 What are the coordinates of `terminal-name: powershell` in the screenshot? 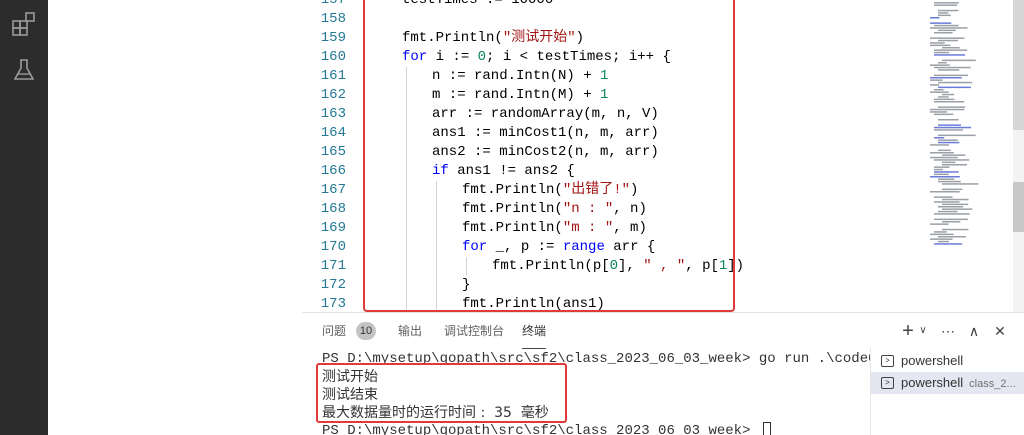 It's located at (932, 360).